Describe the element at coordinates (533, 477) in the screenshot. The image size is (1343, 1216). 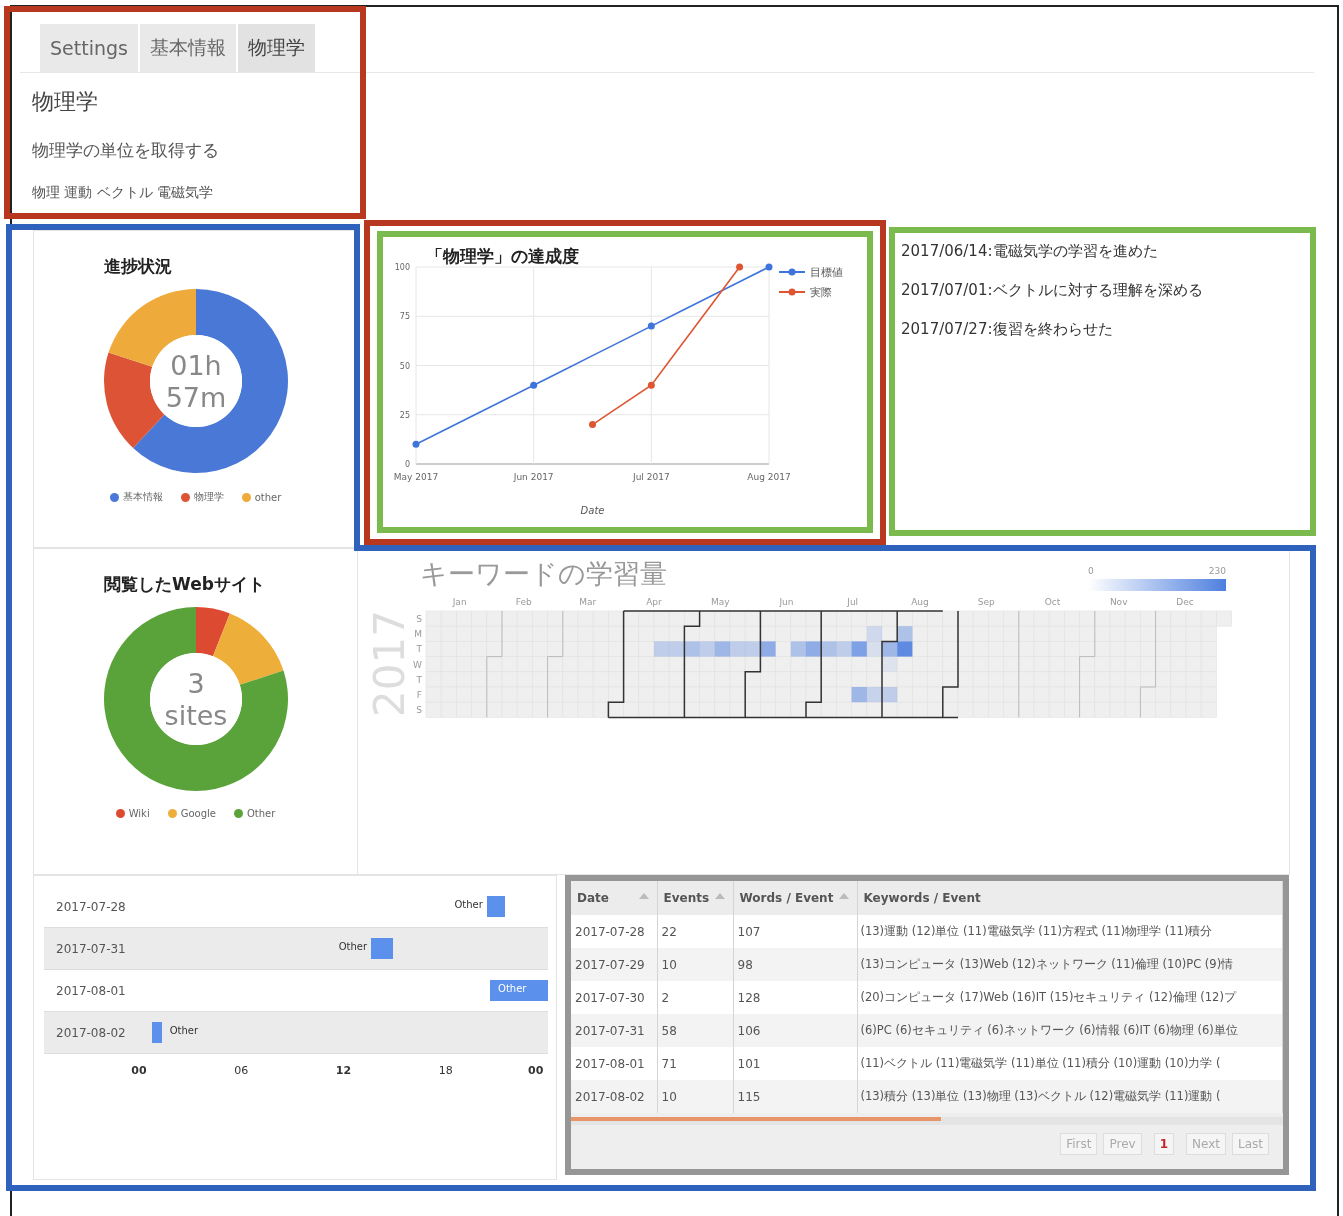
I see `axis-tick-label: Jun 2017` at that location.